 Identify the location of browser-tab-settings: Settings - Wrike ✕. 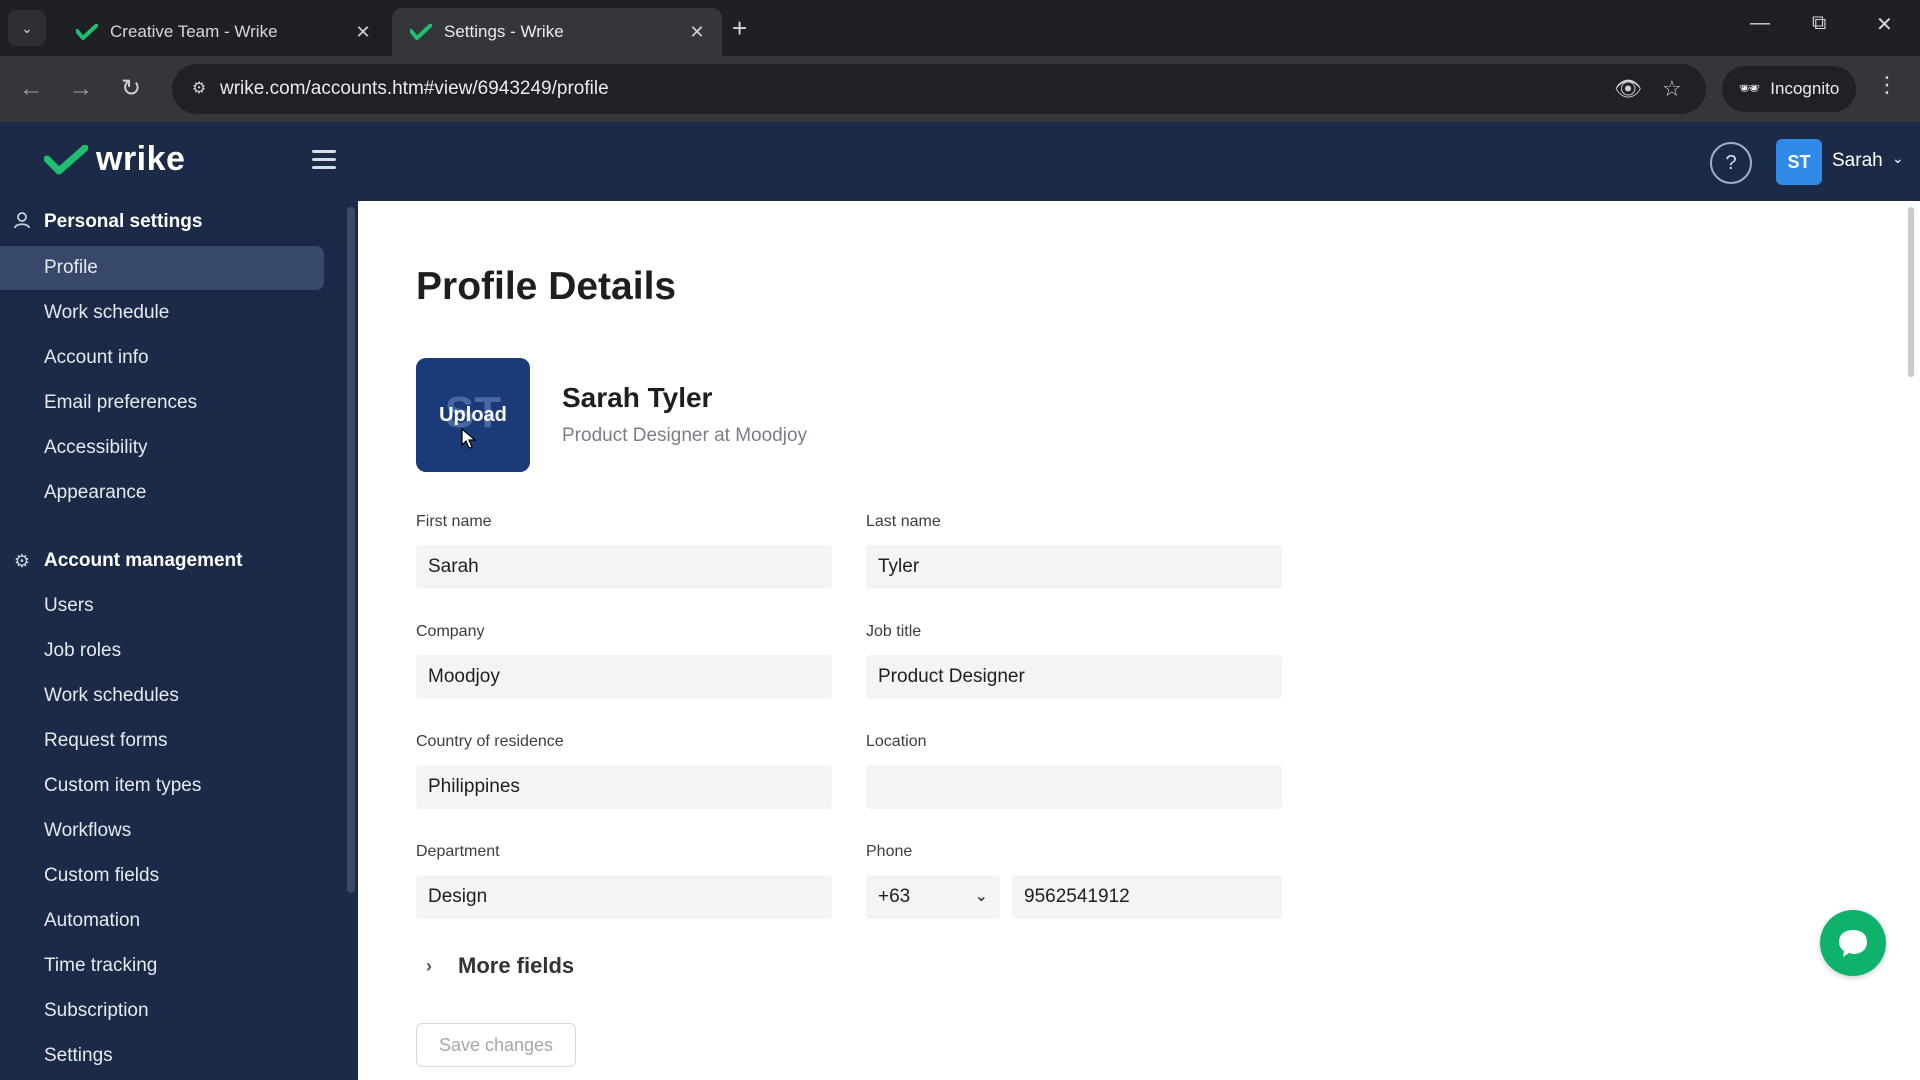
(557, 32).